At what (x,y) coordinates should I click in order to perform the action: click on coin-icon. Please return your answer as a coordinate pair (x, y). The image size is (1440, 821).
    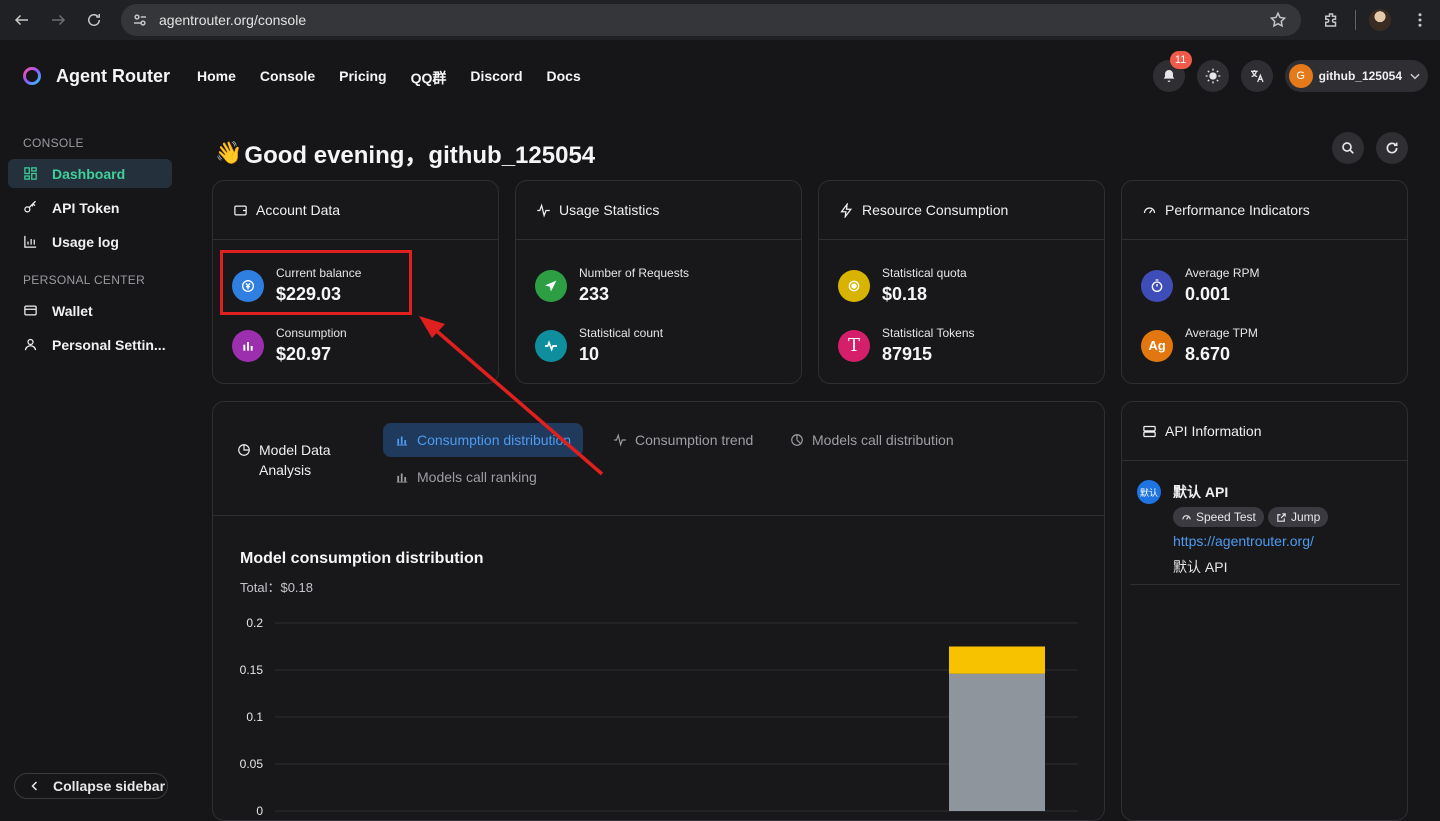
    Looking at the image, I should click on (854, 285).